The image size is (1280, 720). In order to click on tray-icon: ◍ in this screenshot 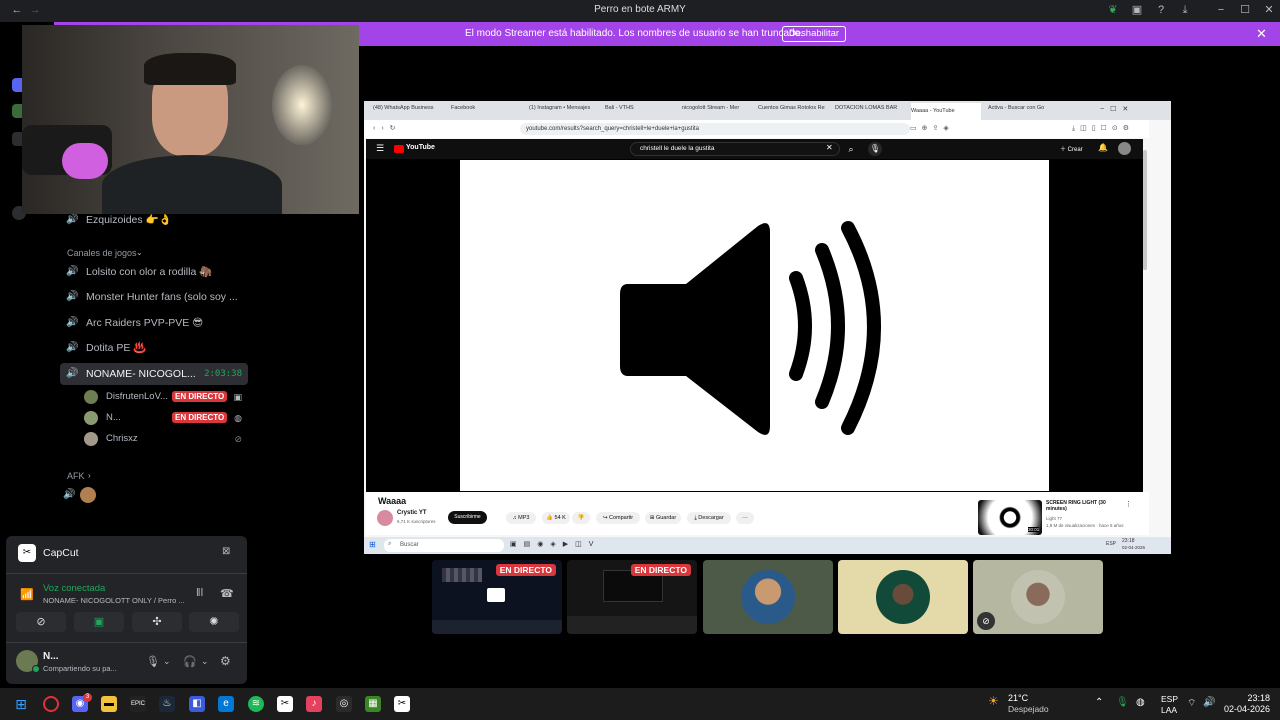, I will do `click(1140, 702)`.